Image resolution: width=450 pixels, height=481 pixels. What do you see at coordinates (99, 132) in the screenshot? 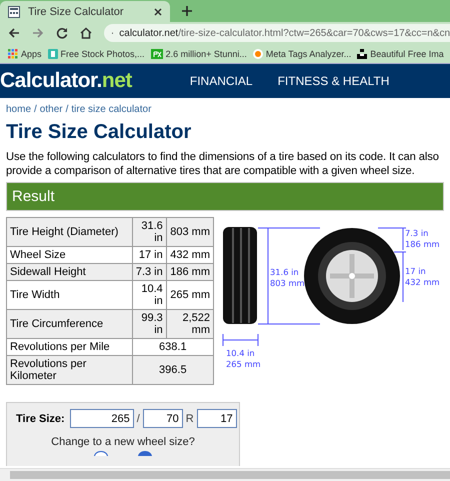
I see `page-title: Tire Size Calculator` at bounding box center [99, 132].